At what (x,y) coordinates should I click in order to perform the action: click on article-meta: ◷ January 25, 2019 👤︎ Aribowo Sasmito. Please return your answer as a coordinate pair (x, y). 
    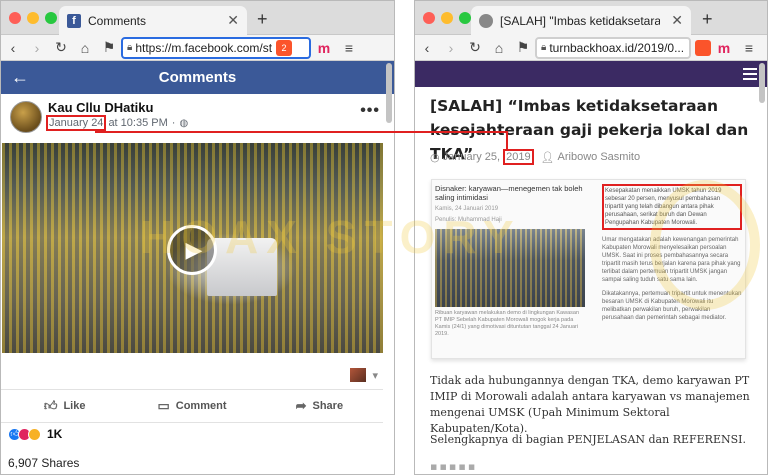
    Looking at the image, I should click on (535, 157).